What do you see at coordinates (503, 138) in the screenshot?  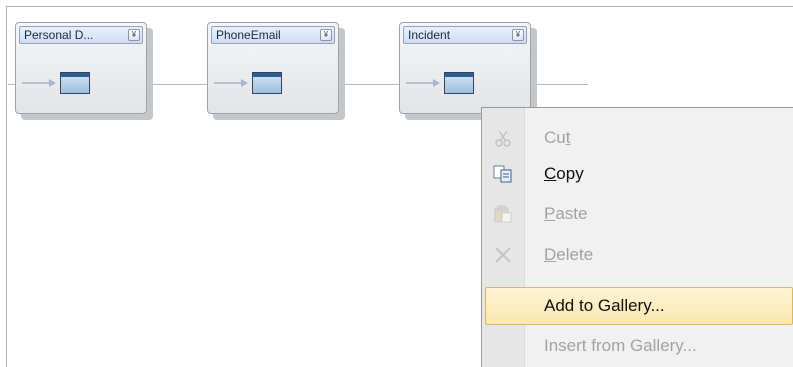 I see `cut-icon` at bounding box center [503, 138].